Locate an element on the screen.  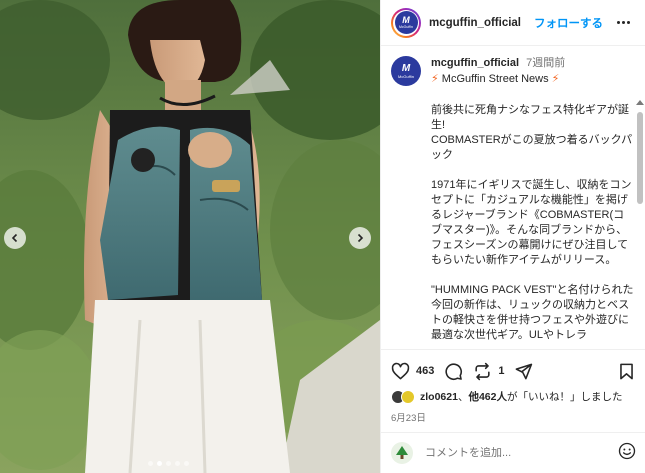
post-header: M McGuffin mcguffin_official フォローする is located at coordinates (513, 23).